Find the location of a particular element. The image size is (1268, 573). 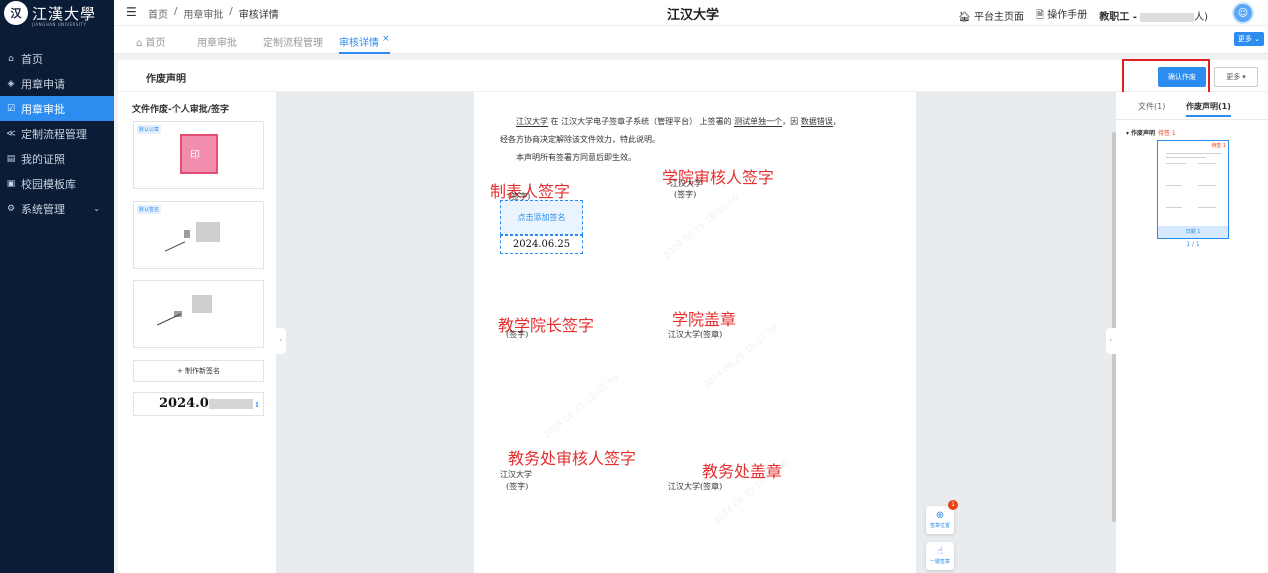

right-tabs: 文件(1) 作废声明(1) is located at coordinates (1192, 106).